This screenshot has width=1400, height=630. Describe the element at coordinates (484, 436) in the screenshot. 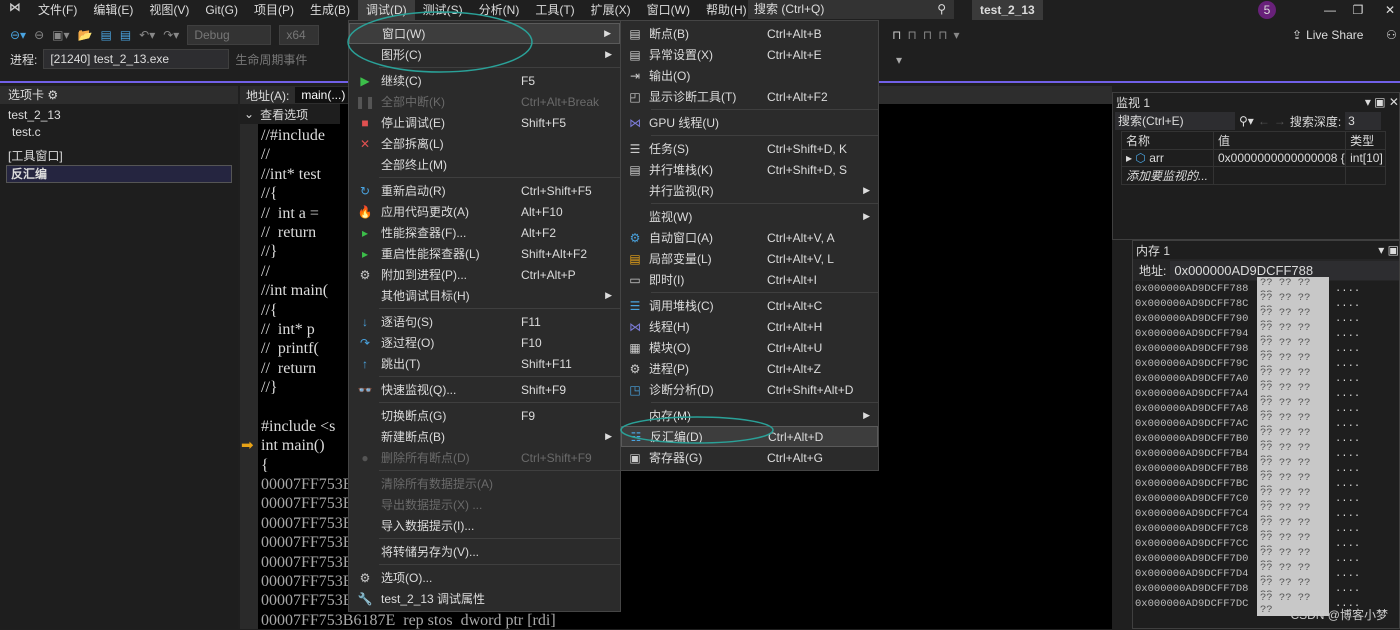

I see `menu-item: 新建断点(B) ▶` at that location.